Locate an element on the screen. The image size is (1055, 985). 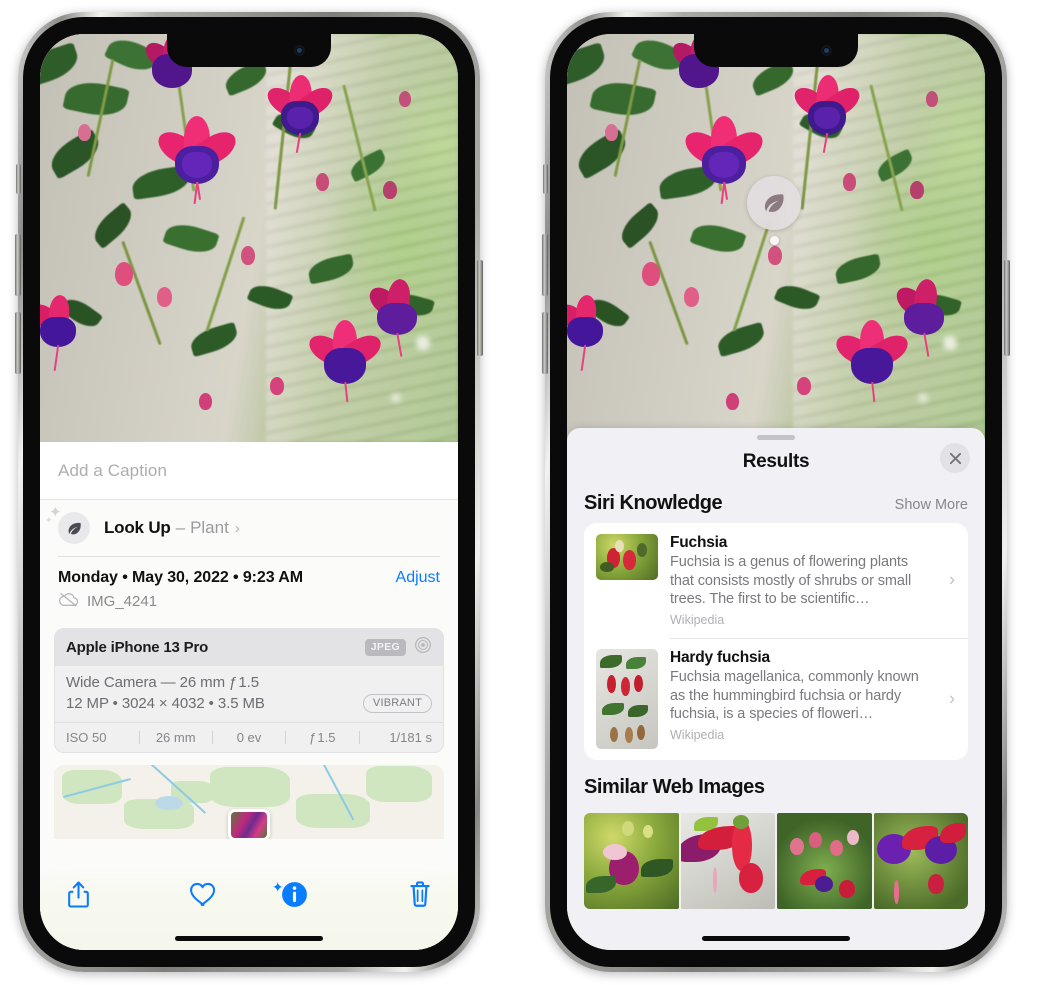
photographic-style-badge: VIBRANT is located at coordinates (397, 703).